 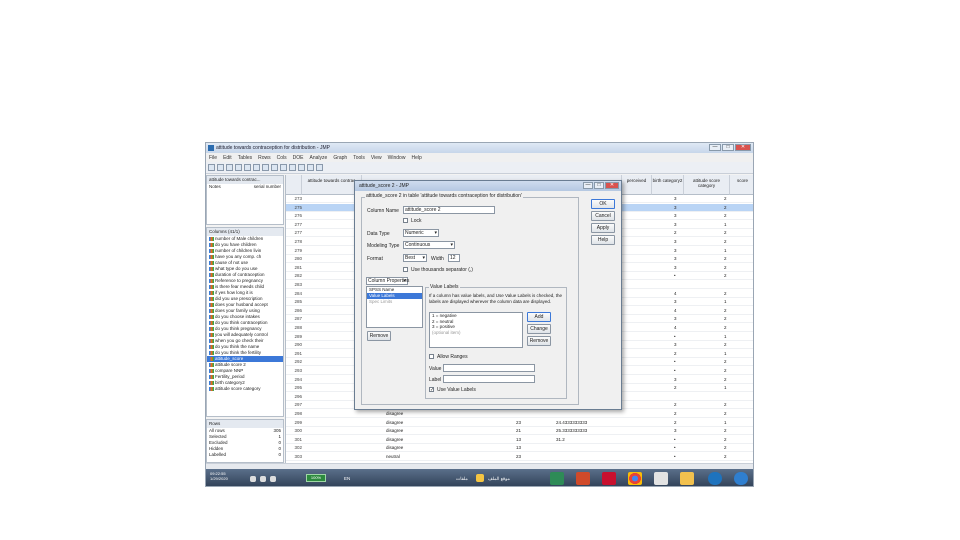 What do you see at coordinates (219, 476) in the screenshot?
I see `clock: 09:22:55 1/29/2020` at bounding box center [219, 476].